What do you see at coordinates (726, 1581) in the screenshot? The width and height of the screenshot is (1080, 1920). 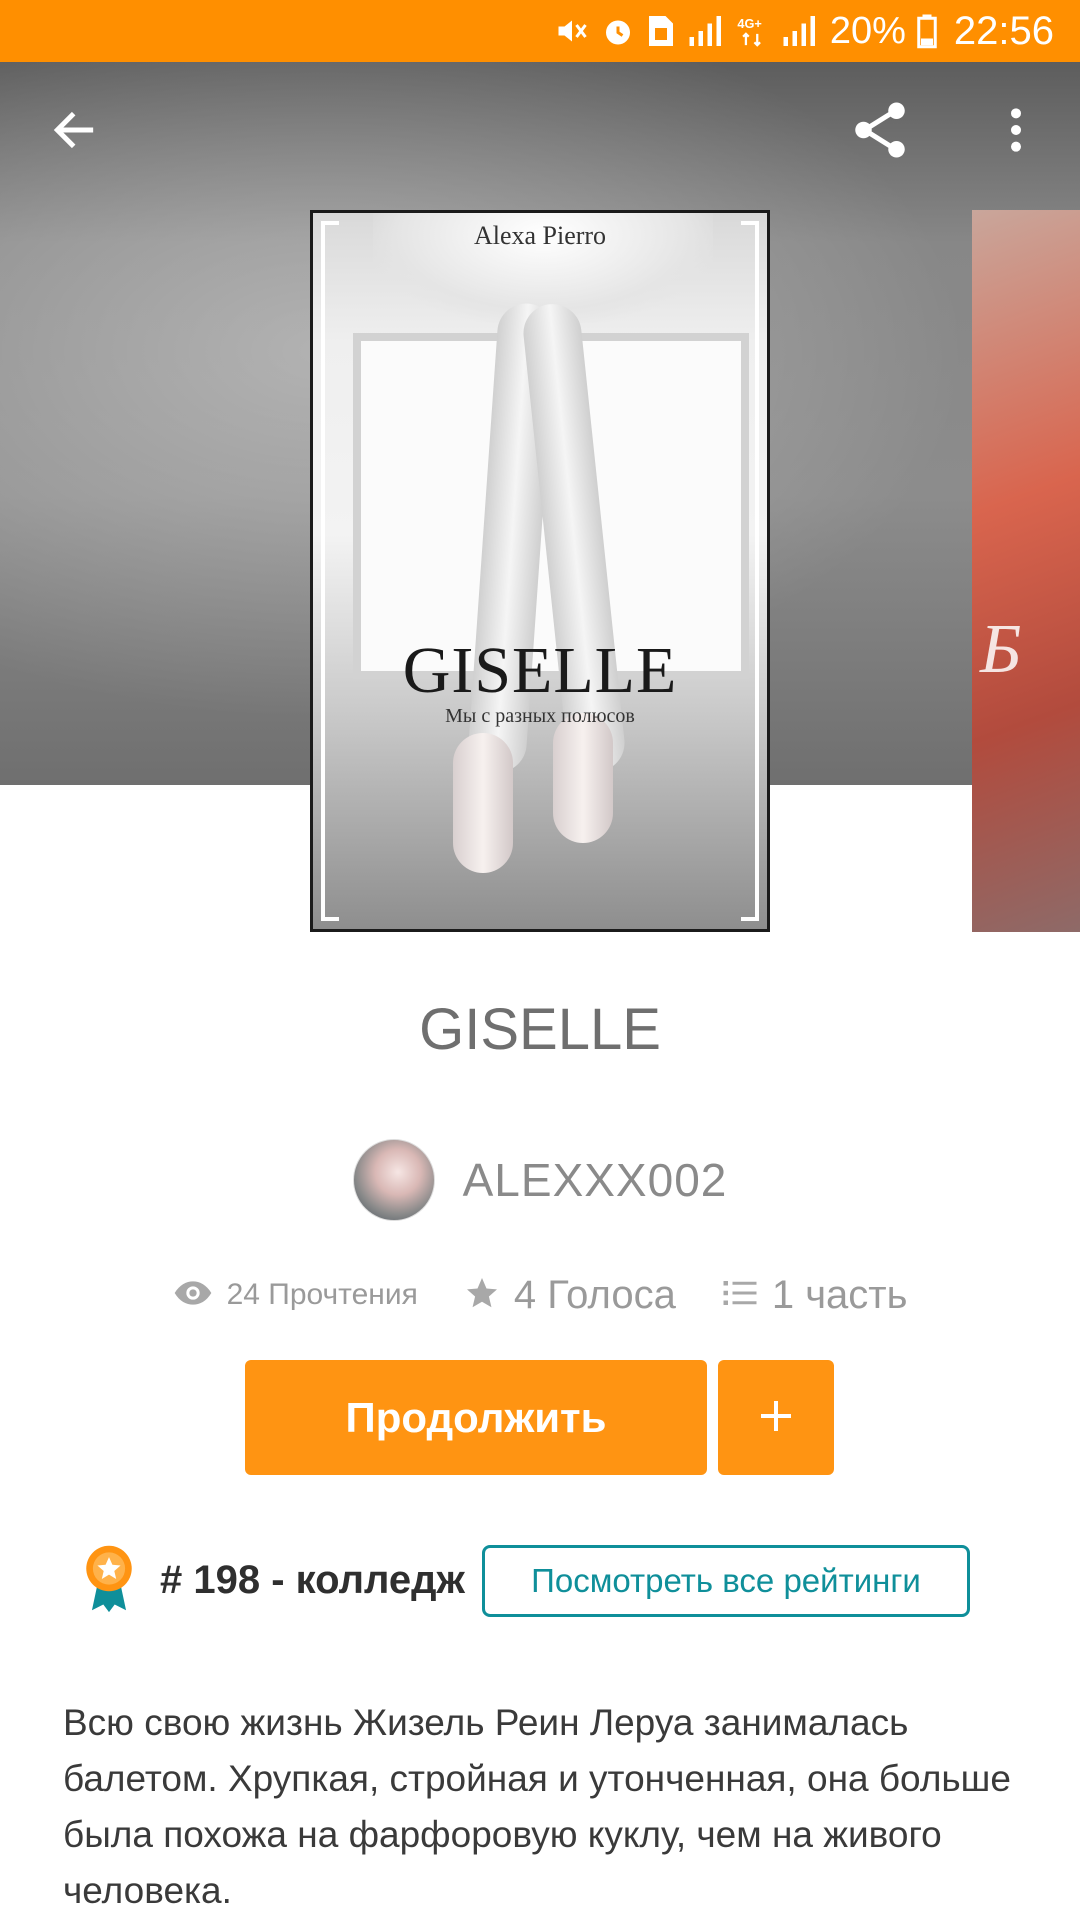 I see `view-all-rankings-button: Посмотреть все рейтинги` at bounding box center [726, 1581].